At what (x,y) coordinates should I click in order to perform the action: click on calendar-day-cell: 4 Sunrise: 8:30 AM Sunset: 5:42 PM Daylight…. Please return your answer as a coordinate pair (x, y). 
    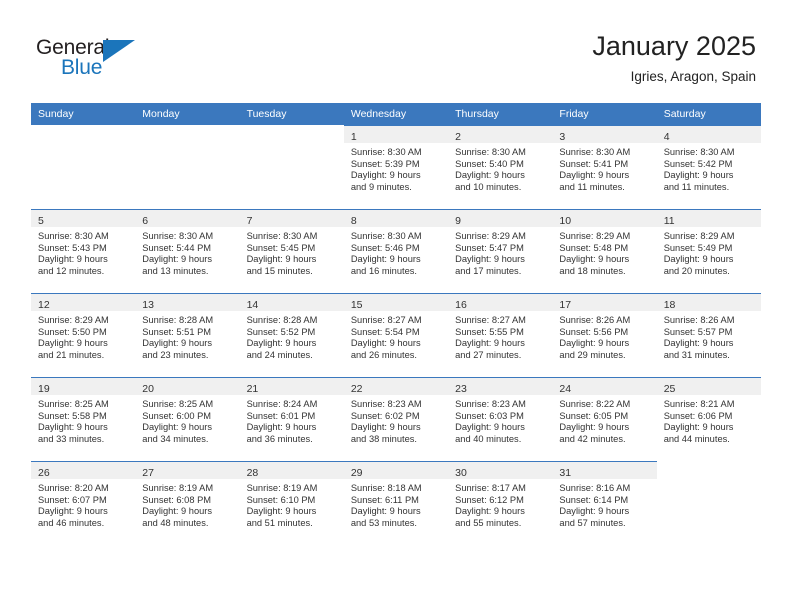
    Looking at the image, I should click on (708, 167).